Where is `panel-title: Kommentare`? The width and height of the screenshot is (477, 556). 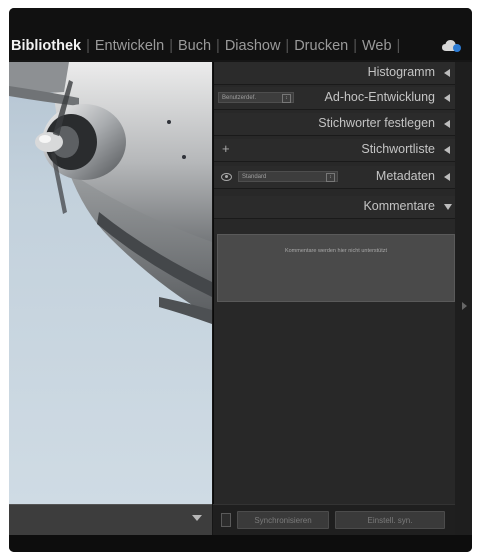 panel-title: Kommentare is located at coordinates (399, 206).